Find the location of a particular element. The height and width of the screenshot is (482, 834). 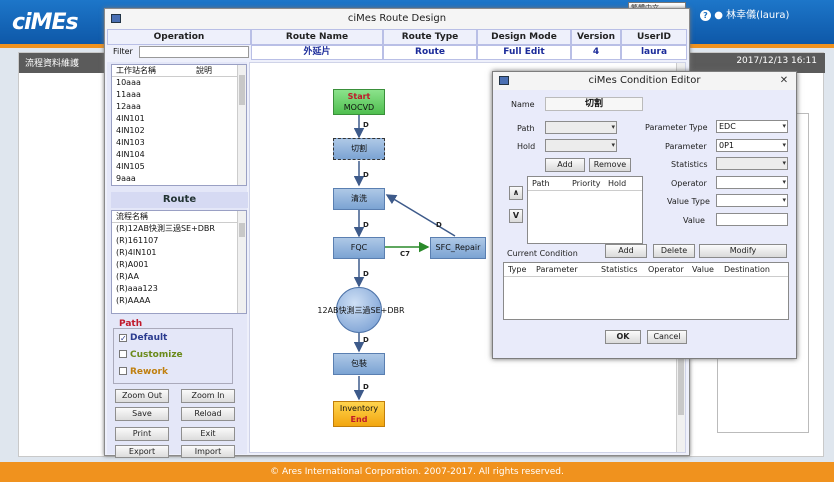

end-node: Inventory End is located at coordinates (359, 414).